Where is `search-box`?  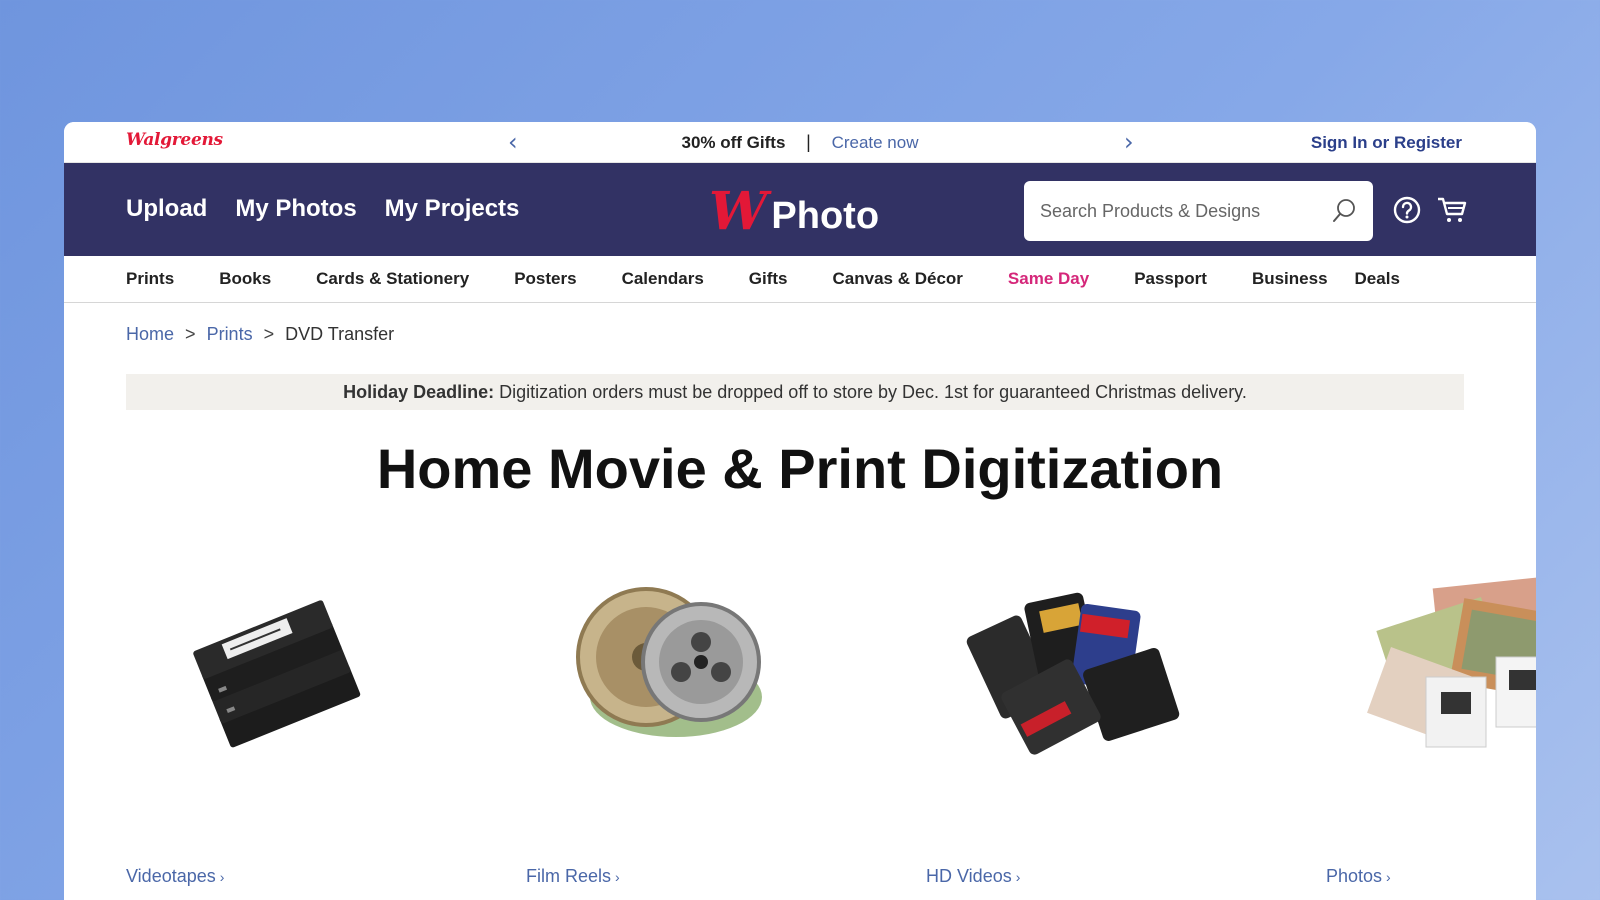 search-box is located at coordinates (1198, 211).